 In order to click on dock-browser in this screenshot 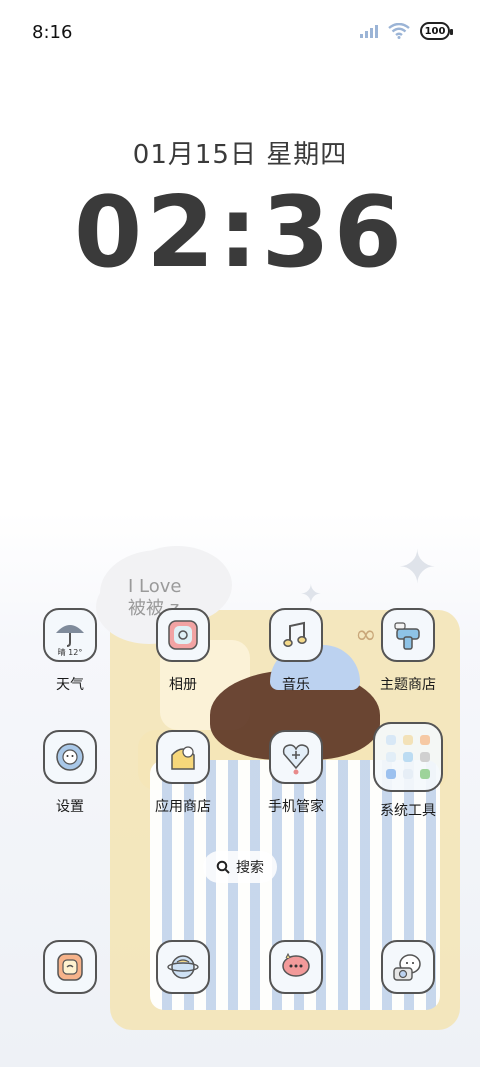, I will do `click(183, 967)`.